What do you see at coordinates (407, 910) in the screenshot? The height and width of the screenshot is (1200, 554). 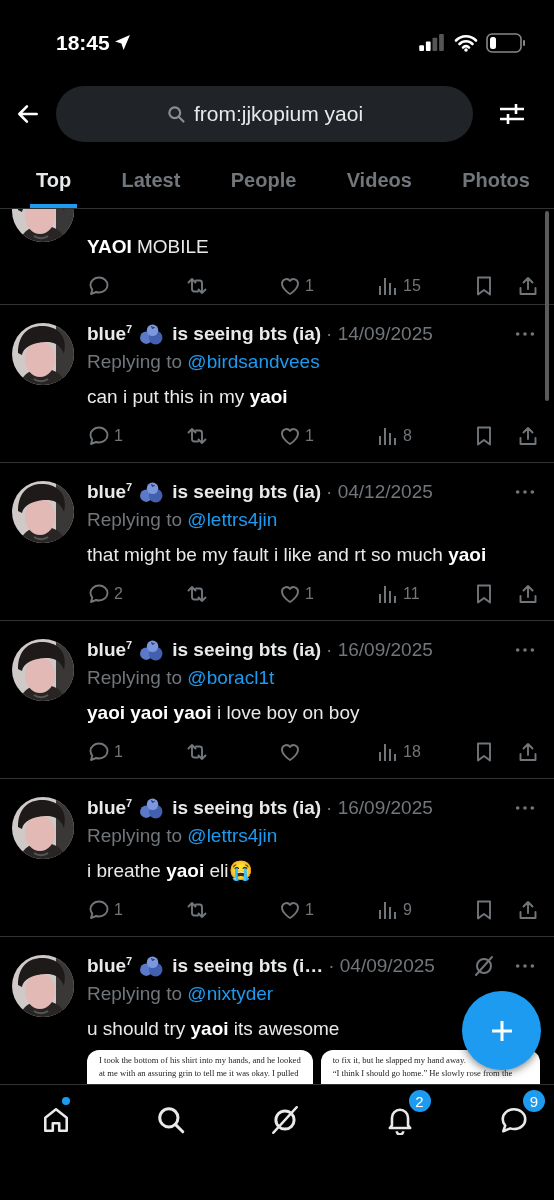 I see `view-count: 9` at bounding box center [407, 910].